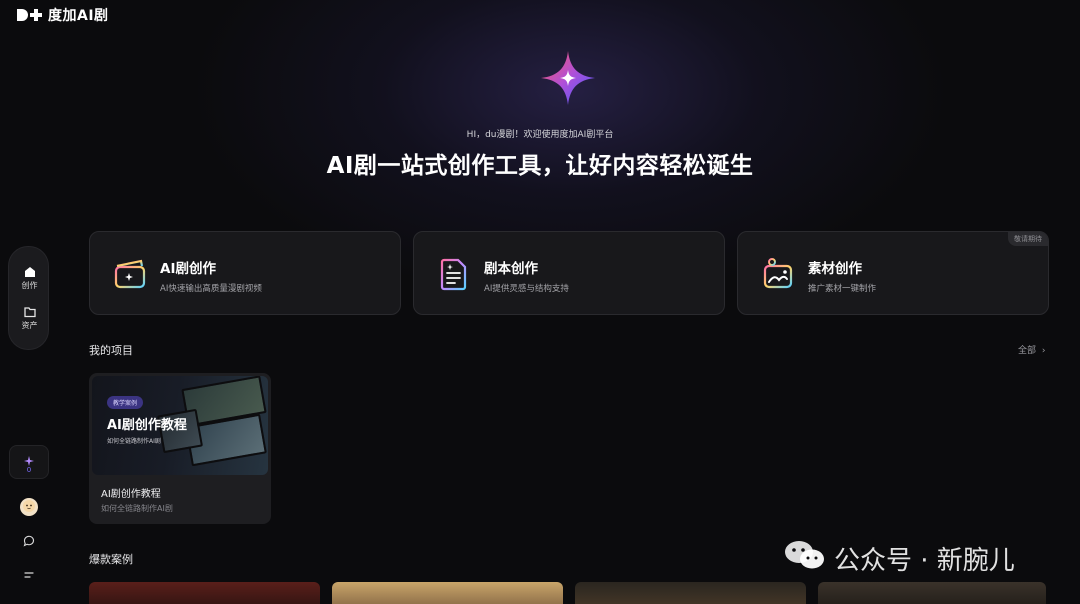  I want to click on card-description: AI提供灵感与结构支持, so click(526, 289).